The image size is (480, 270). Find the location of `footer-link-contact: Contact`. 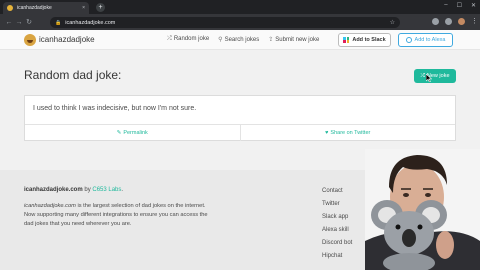

footer-link-contact: Contact is located at coordinates (337, 191).